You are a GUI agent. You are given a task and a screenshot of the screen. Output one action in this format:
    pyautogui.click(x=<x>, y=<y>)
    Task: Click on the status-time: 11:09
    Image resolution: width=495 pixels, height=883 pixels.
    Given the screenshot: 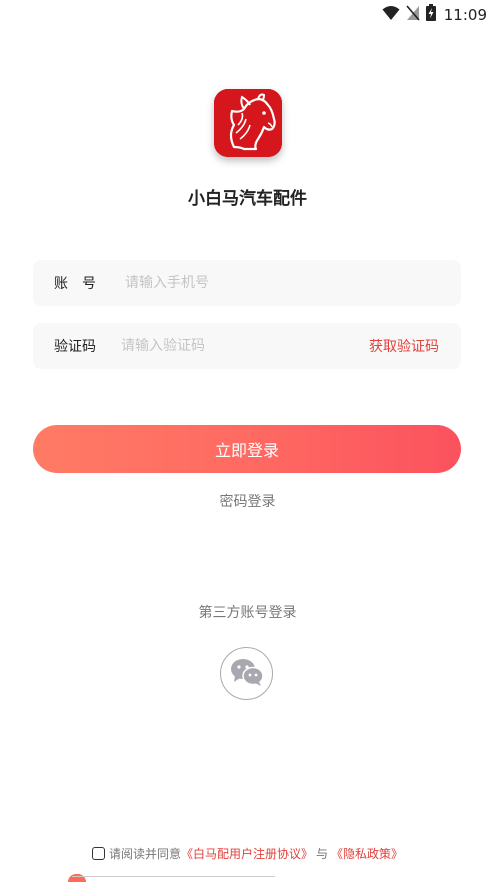 What is the action you would take?
    pyautogui.click(x=465, y=14)
    